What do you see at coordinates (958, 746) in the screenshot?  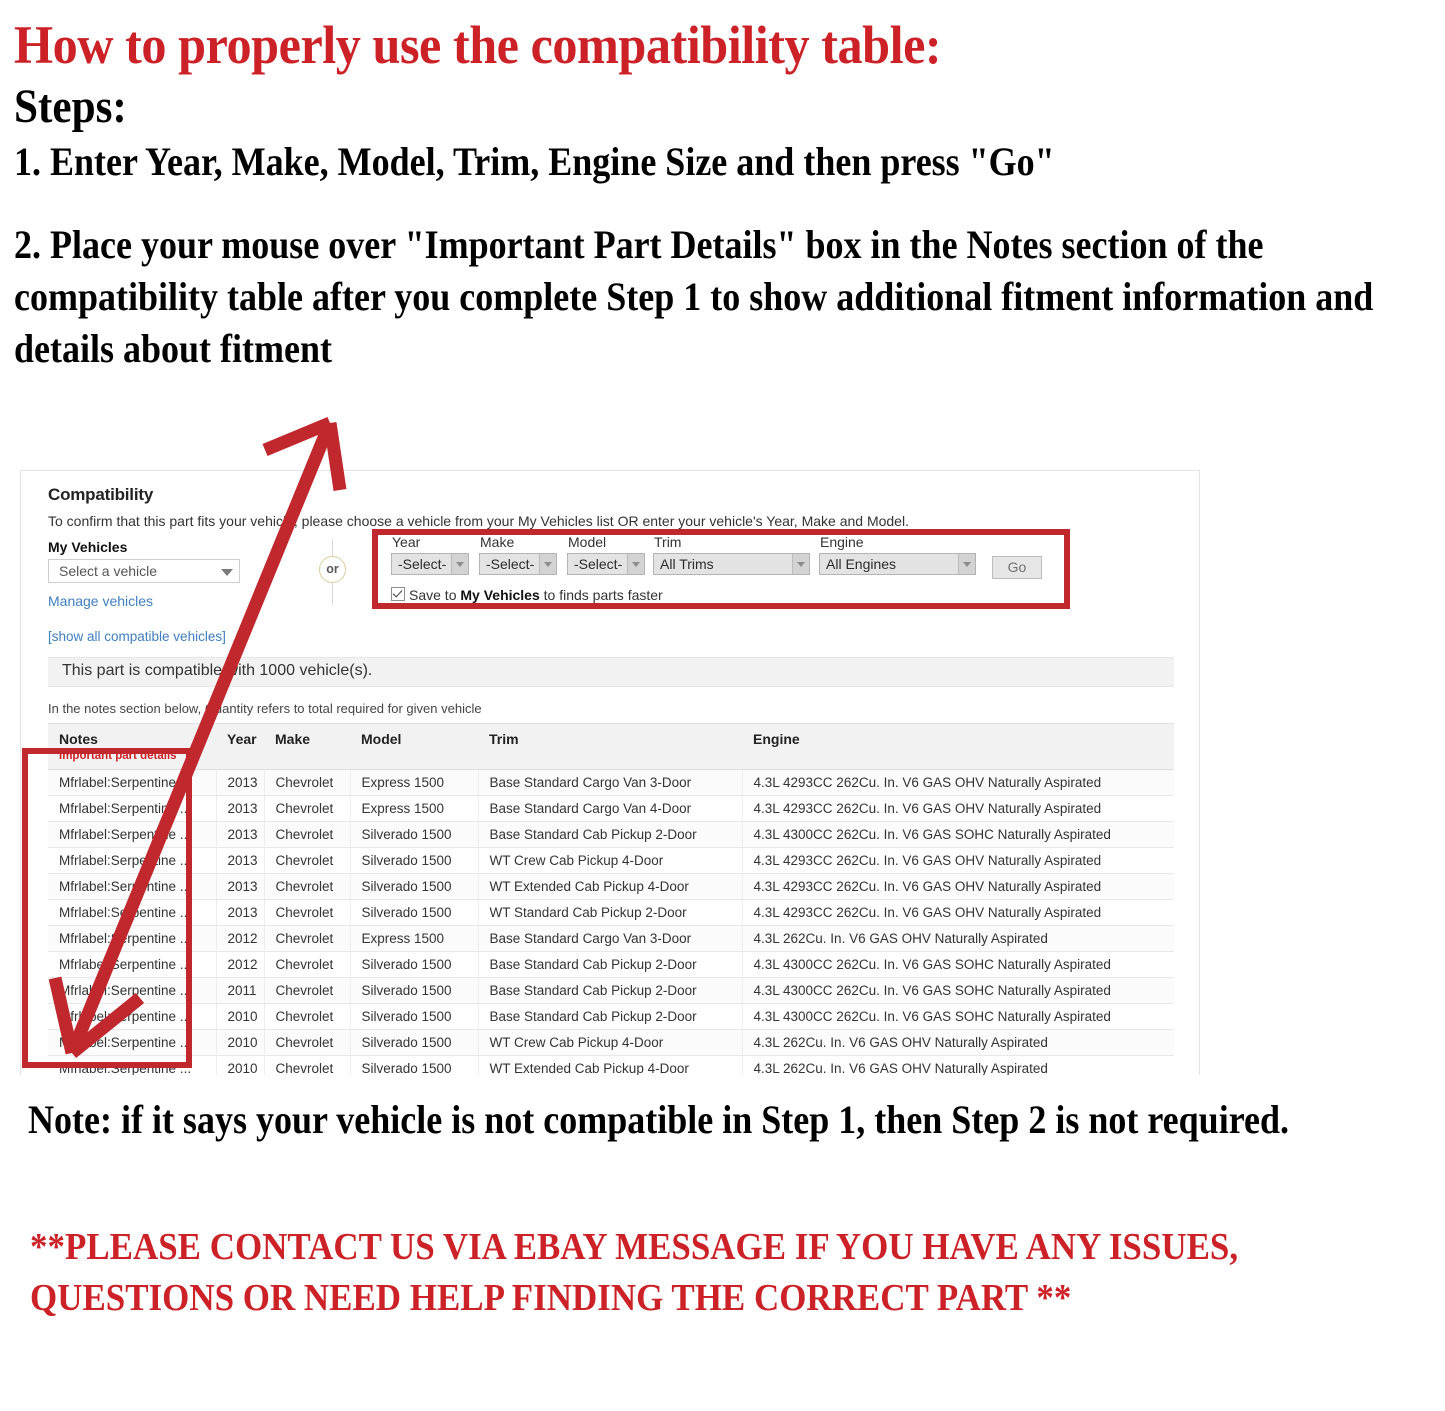 I see `column-header-engine: Engine` at bounding box center [958, 746].